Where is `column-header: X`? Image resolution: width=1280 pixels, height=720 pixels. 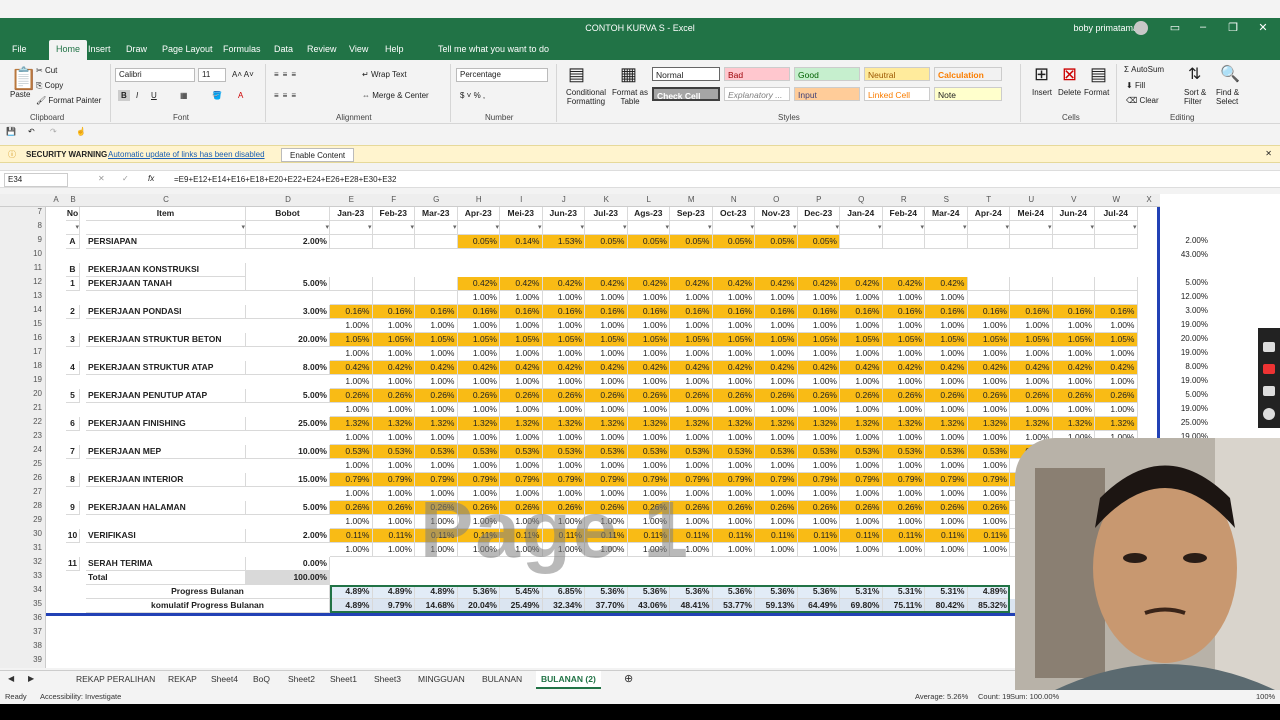 column-header: X is located at coordinates (1149, 199).